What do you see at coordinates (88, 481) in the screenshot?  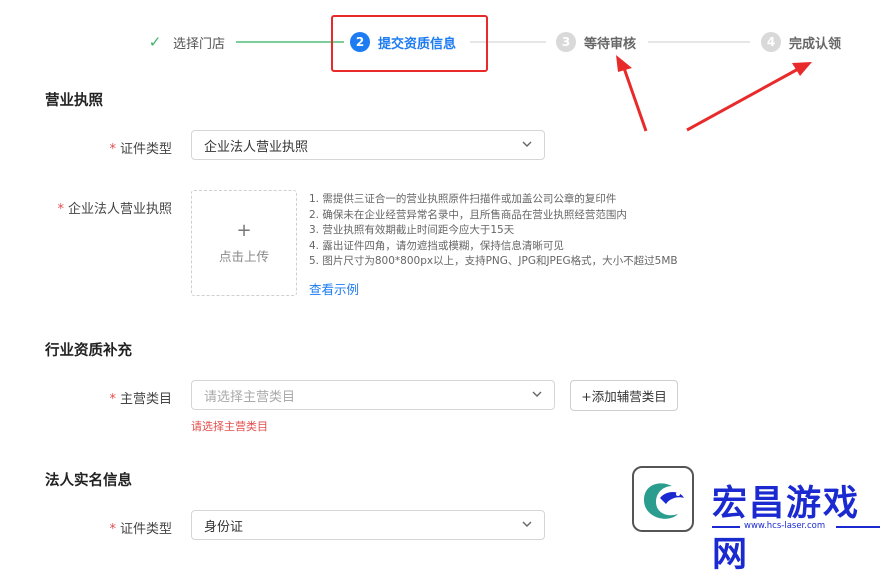 I see `section-title-legal-person: 法人实名信息` at bounding box center [88, 481].